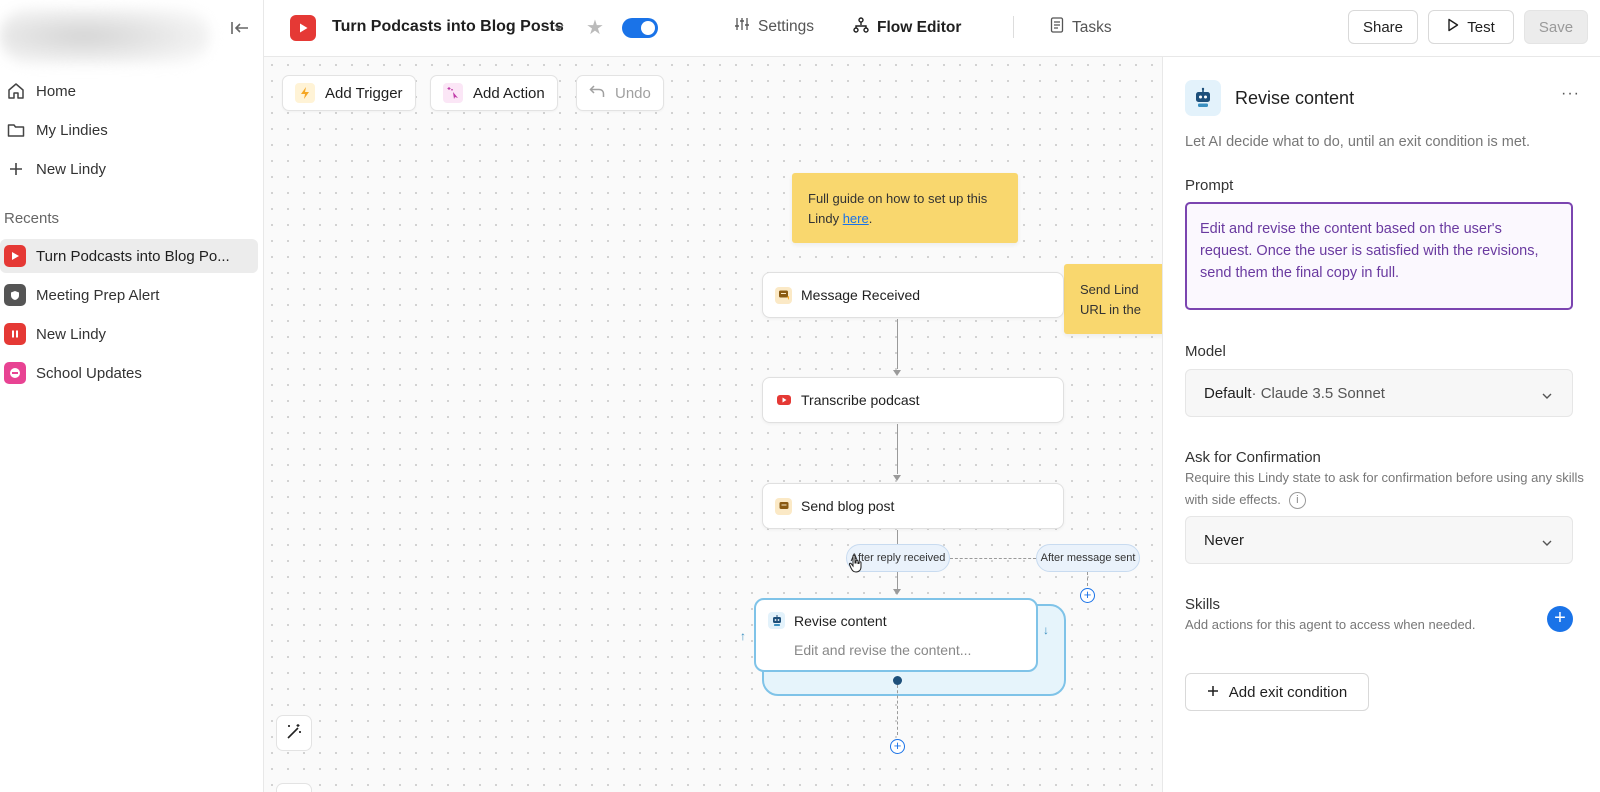 The width and height of the screenshot is (1600, 792). Describe the element at coordinates (56, 91) in the screenshot. I see `sidebar-item-label: Home` at that location.